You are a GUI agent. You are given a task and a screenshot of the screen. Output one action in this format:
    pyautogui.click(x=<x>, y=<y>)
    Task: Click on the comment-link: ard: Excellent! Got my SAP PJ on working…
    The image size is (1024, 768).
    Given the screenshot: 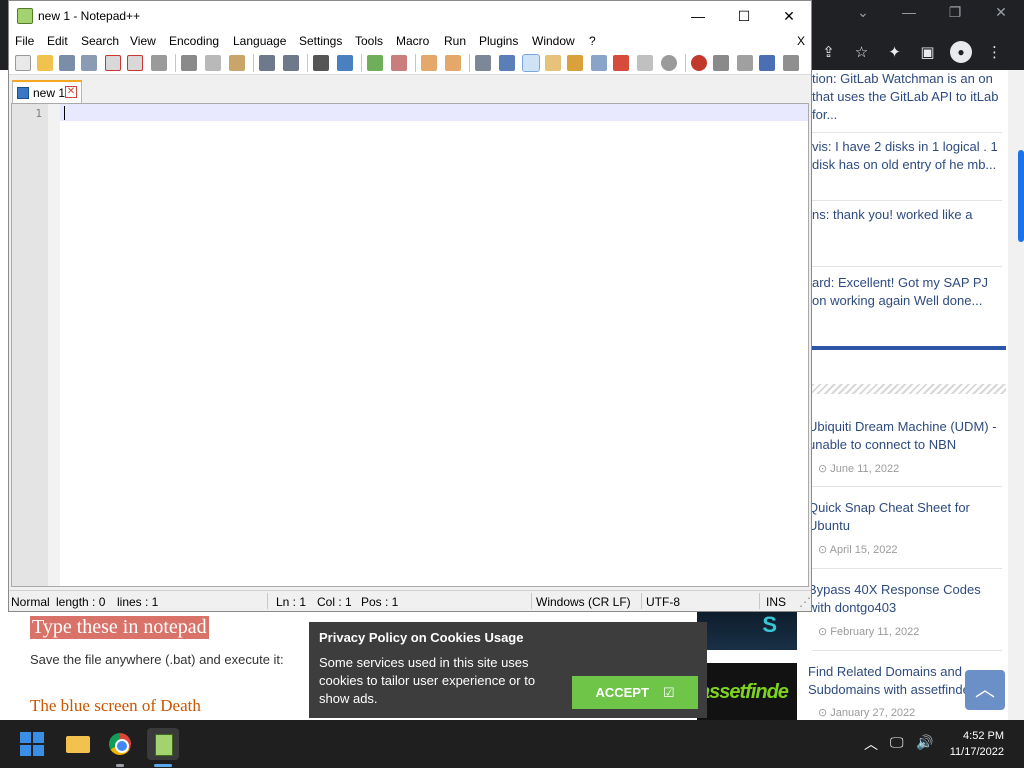 What is the action you would take?
    pyautogui.click(x=907, y=292)
    